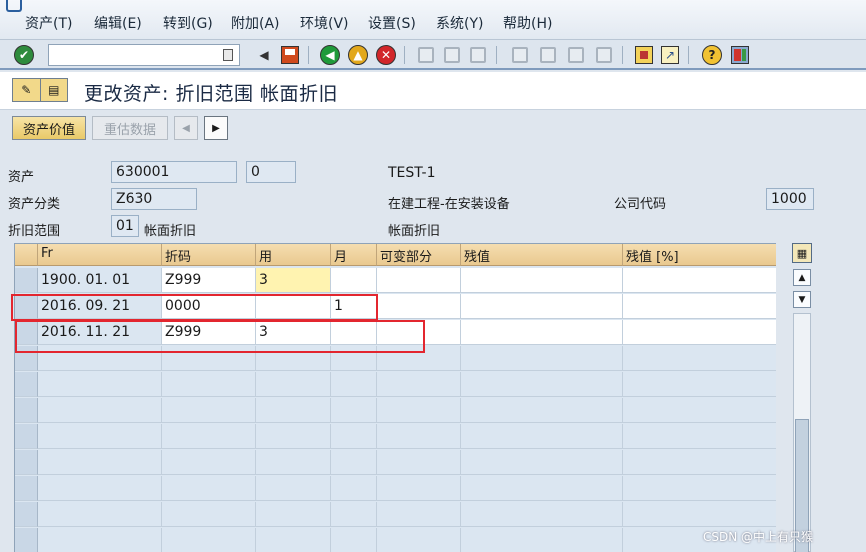  Describe the element at coordinates (478, 55) in the screenshot. I see `find-next-icon` at that location.